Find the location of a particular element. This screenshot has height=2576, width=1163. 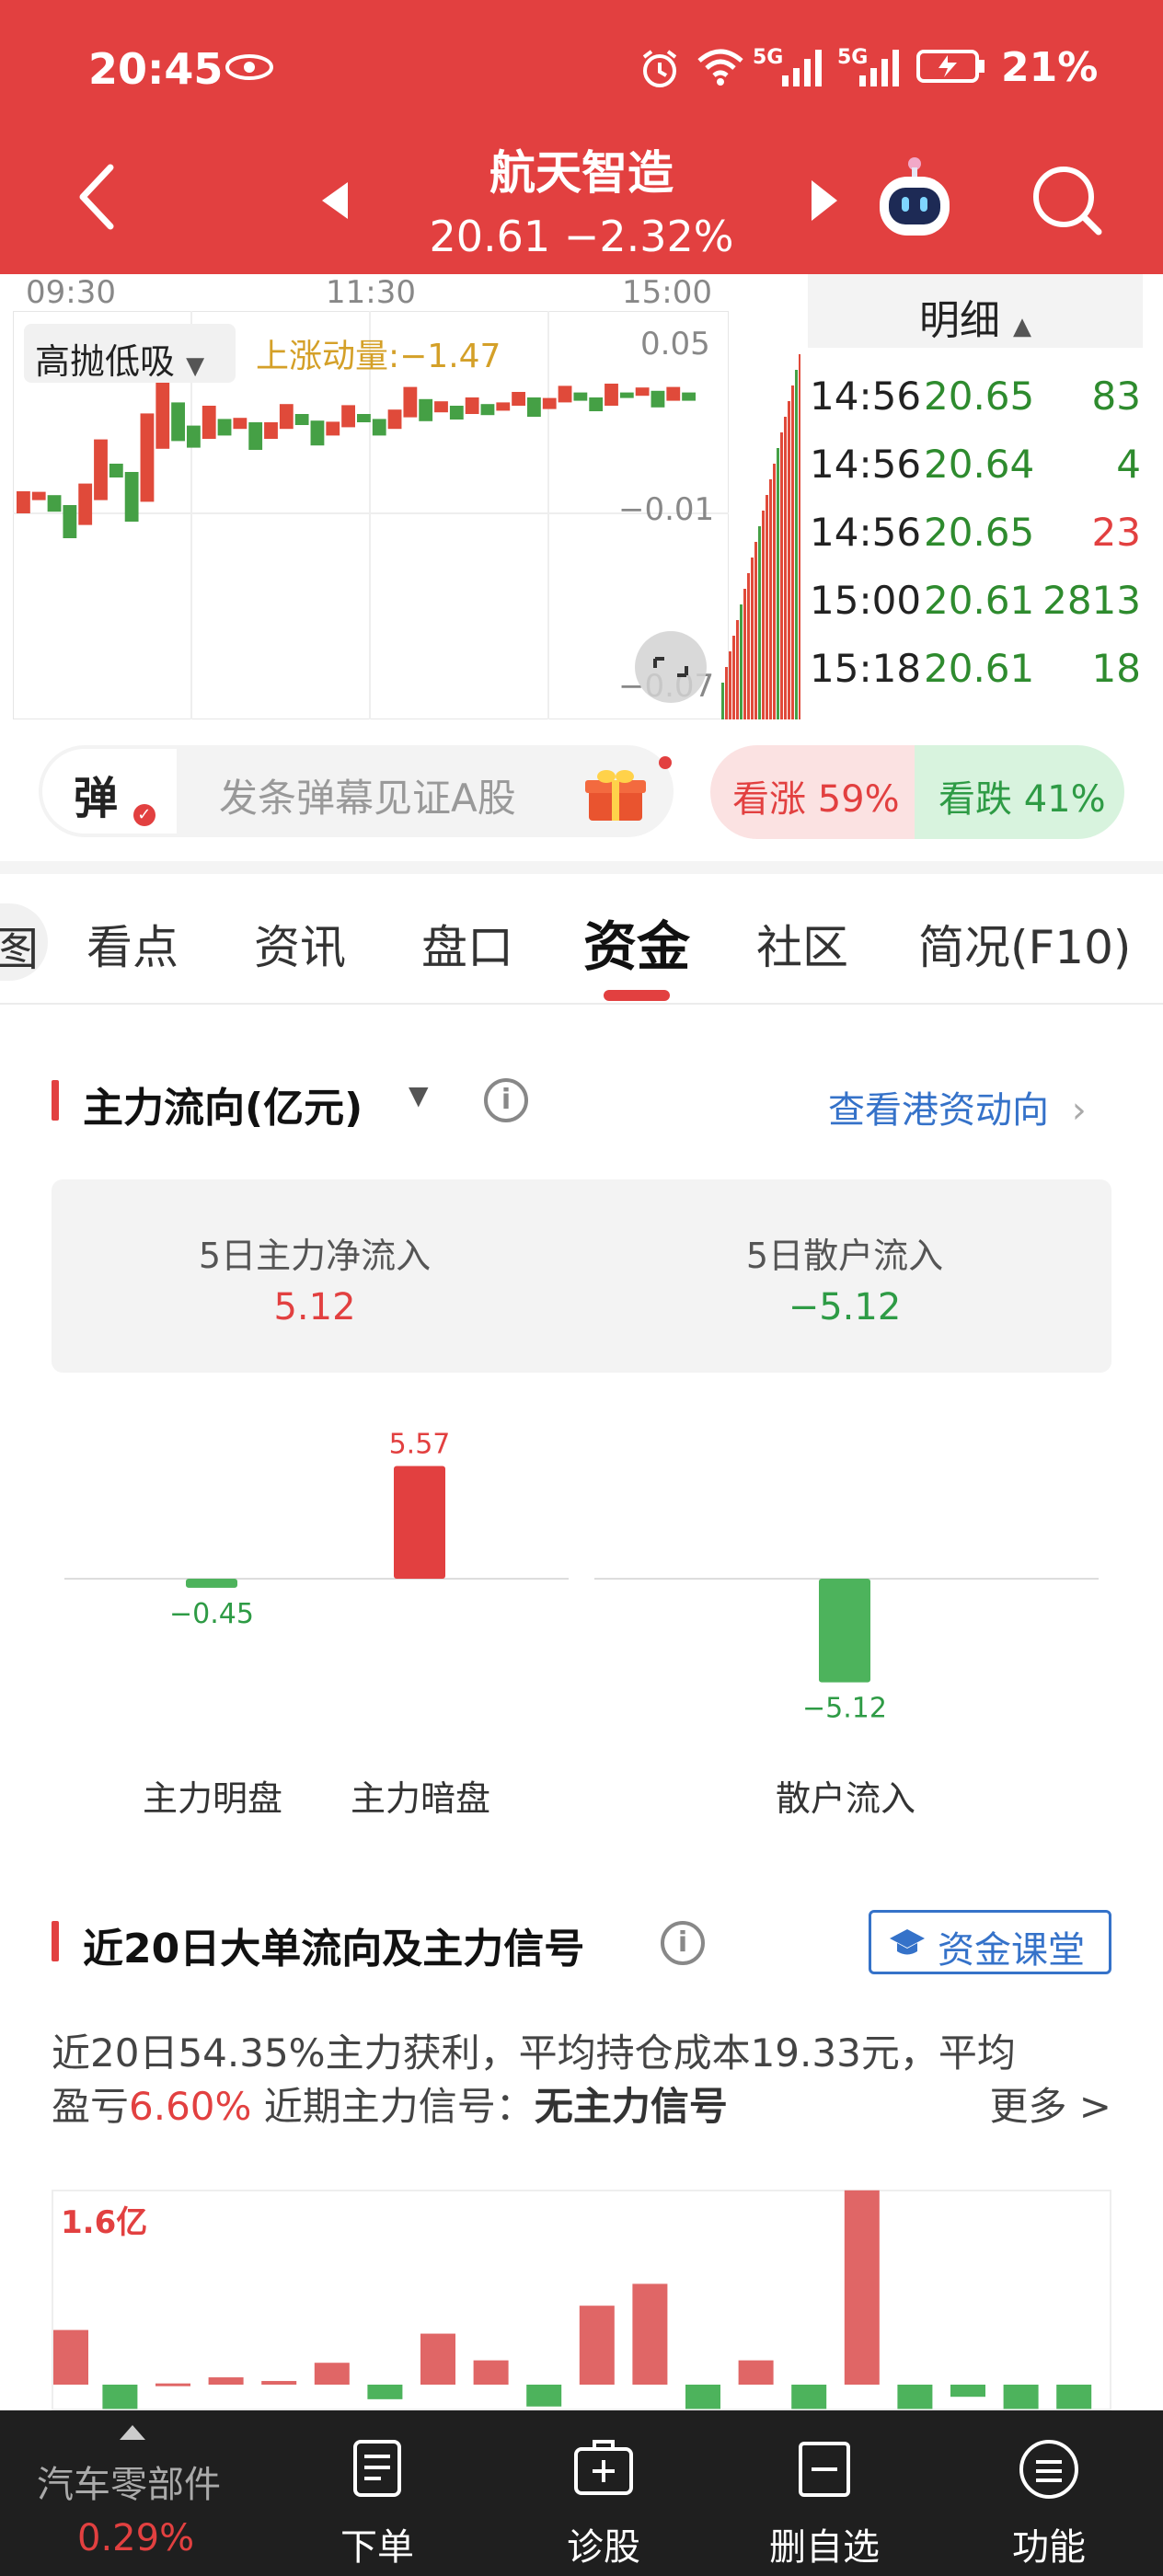

signal-label: 近期主力信号： is located at coordinates (393, 2106).